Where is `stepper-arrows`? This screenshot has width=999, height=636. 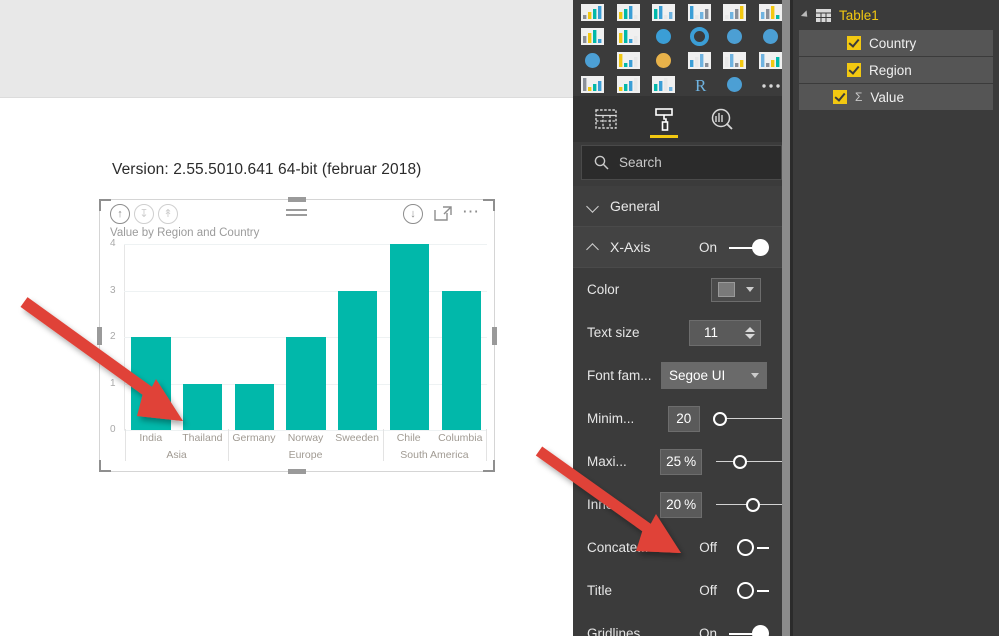 stepper-arrows is located at coordinates (752, 332).